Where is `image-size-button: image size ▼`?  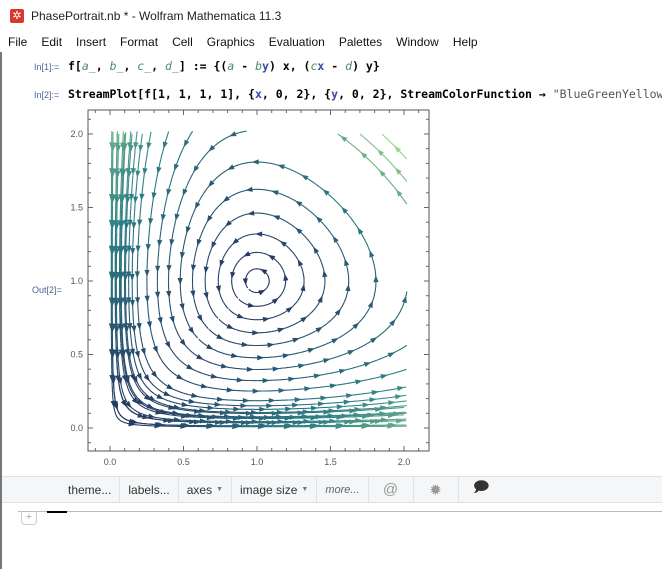 image-size-button: image size ▼ is located at coordinates (275, 489).